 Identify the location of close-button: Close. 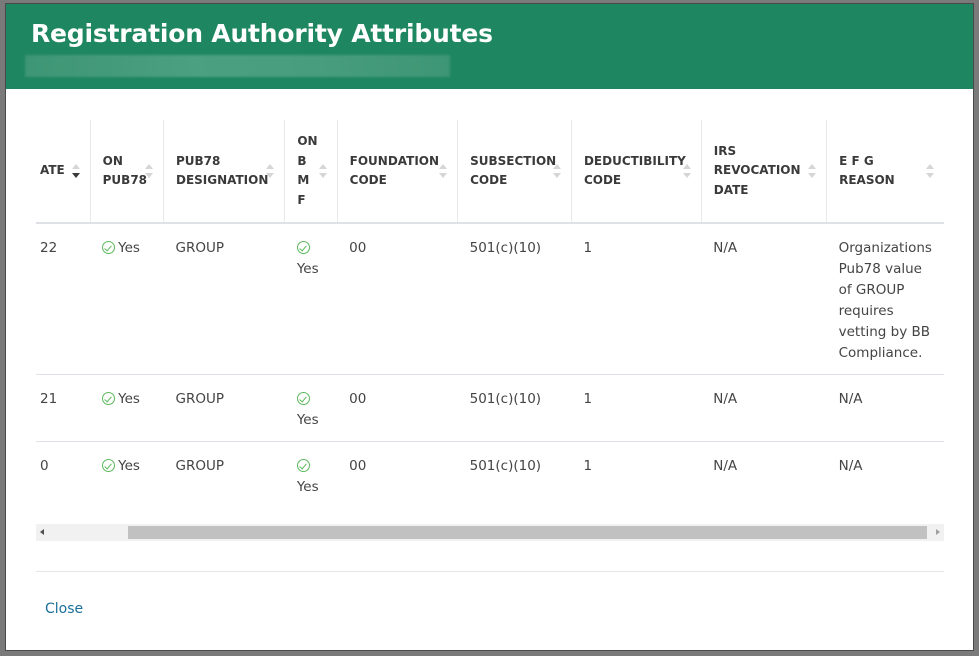
(64, 609).